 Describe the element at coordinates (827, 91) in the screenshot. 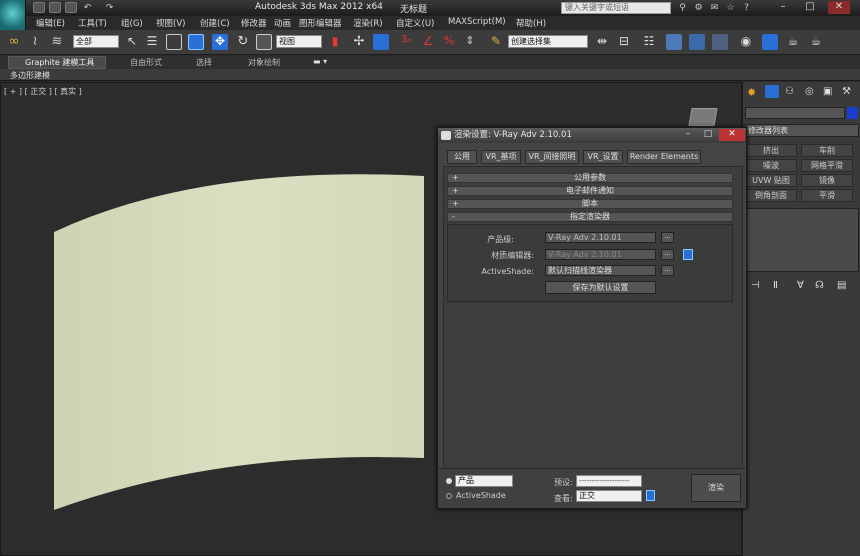

I see `display-tab-icon: ▣` at that location.